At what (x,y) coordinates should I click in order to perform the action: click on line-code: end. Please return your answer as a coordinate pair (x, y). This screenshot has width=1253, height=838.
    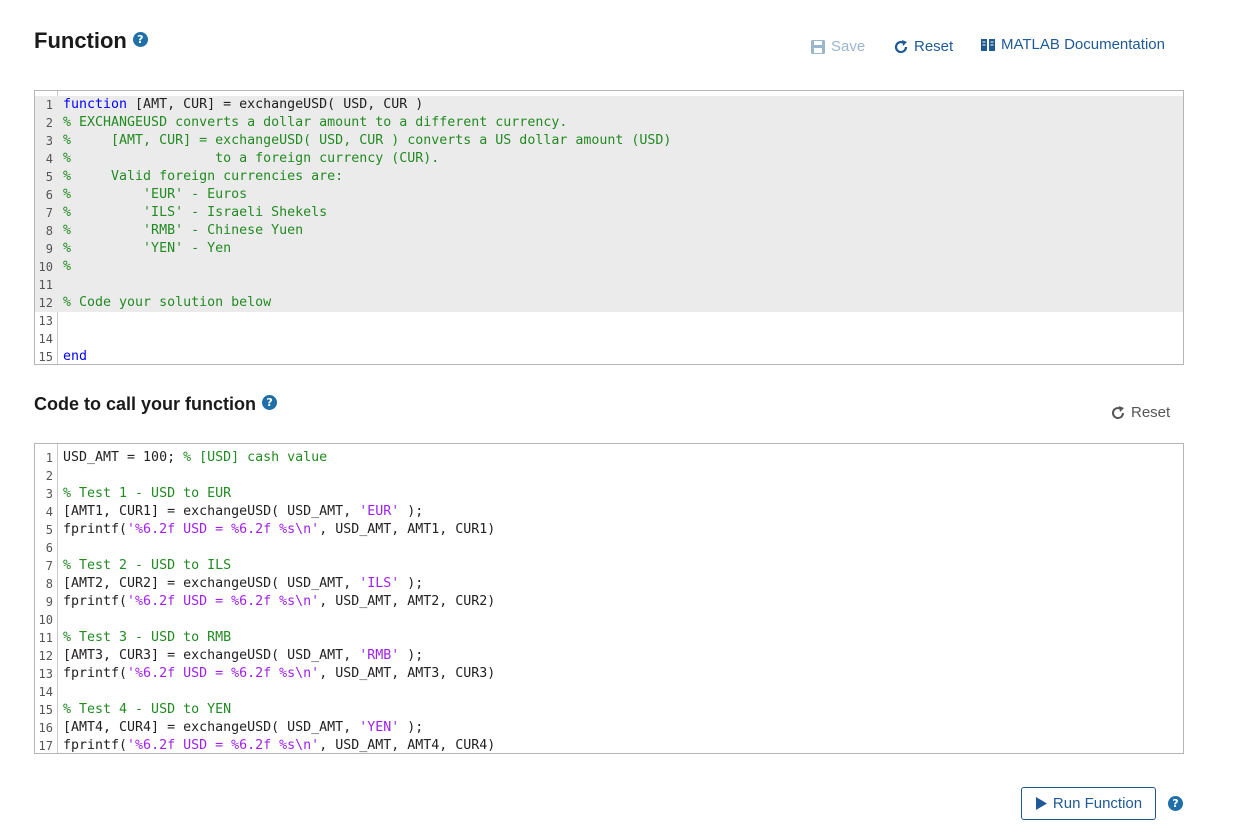
    Looking at the image, I should click on (75, 356).